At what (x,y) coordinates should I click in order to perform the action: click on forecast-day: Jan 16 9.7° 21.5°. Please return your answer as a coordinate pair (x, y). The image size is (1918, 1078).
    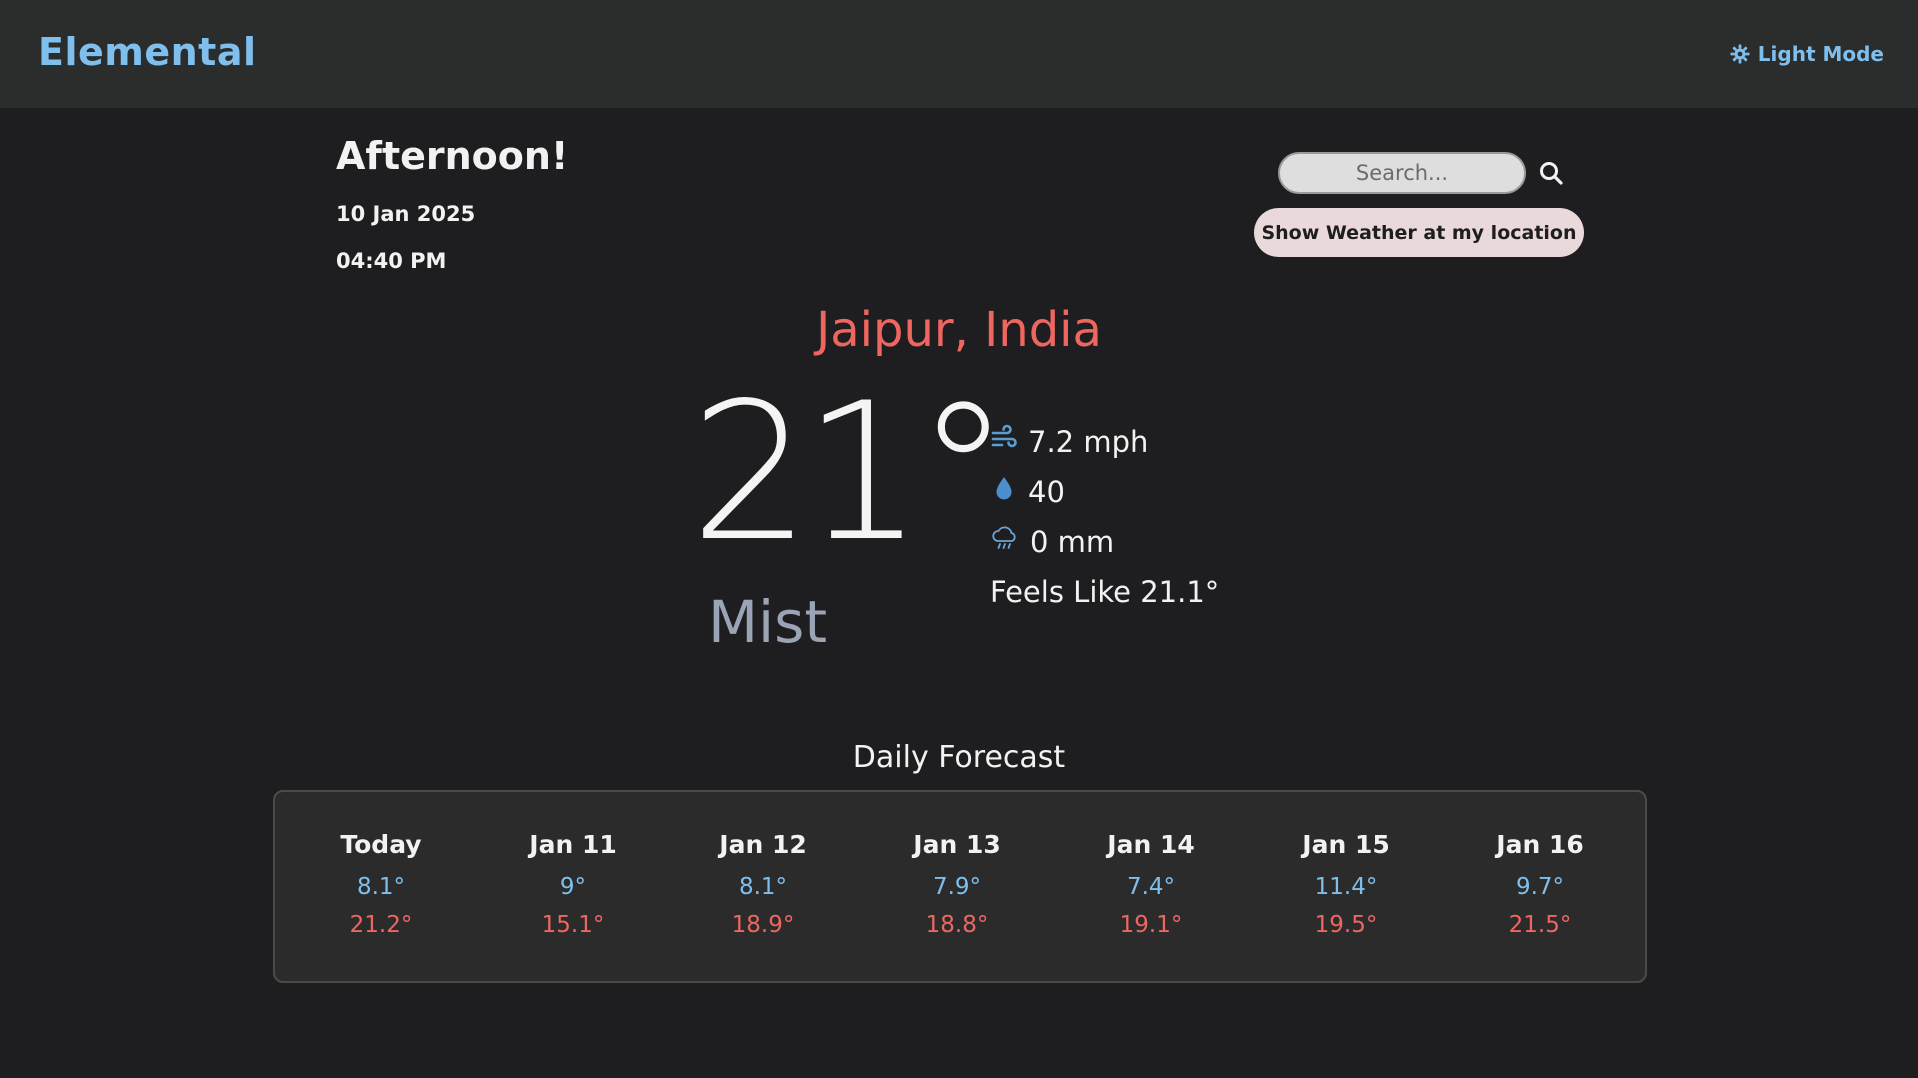
    Looking at the image, I should click on (1540, 884).